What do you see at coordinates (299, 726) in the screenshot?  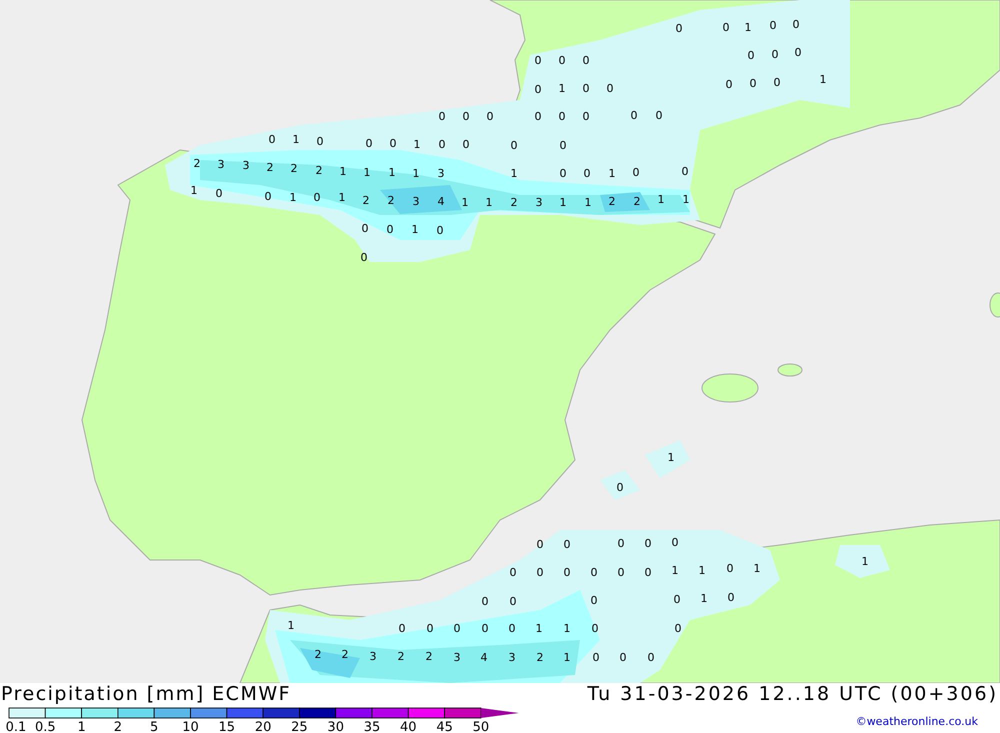 I see `legend-label: 25` at bounding box center [299, 726].